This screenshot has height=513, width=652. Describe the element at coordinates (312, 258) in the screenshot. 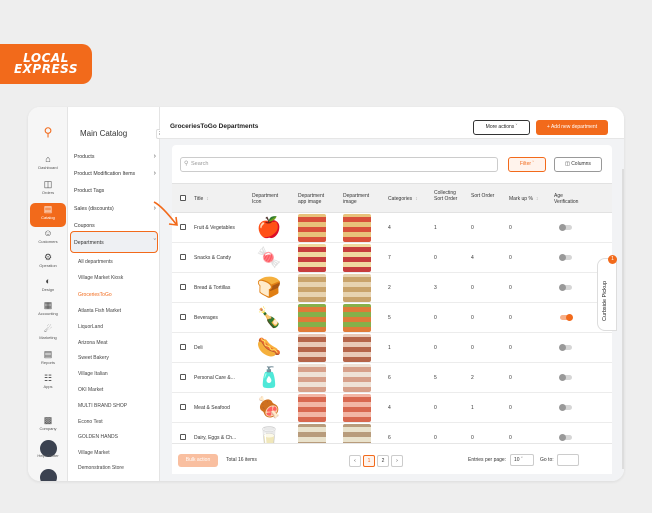

I see `department-app-image` at that location.